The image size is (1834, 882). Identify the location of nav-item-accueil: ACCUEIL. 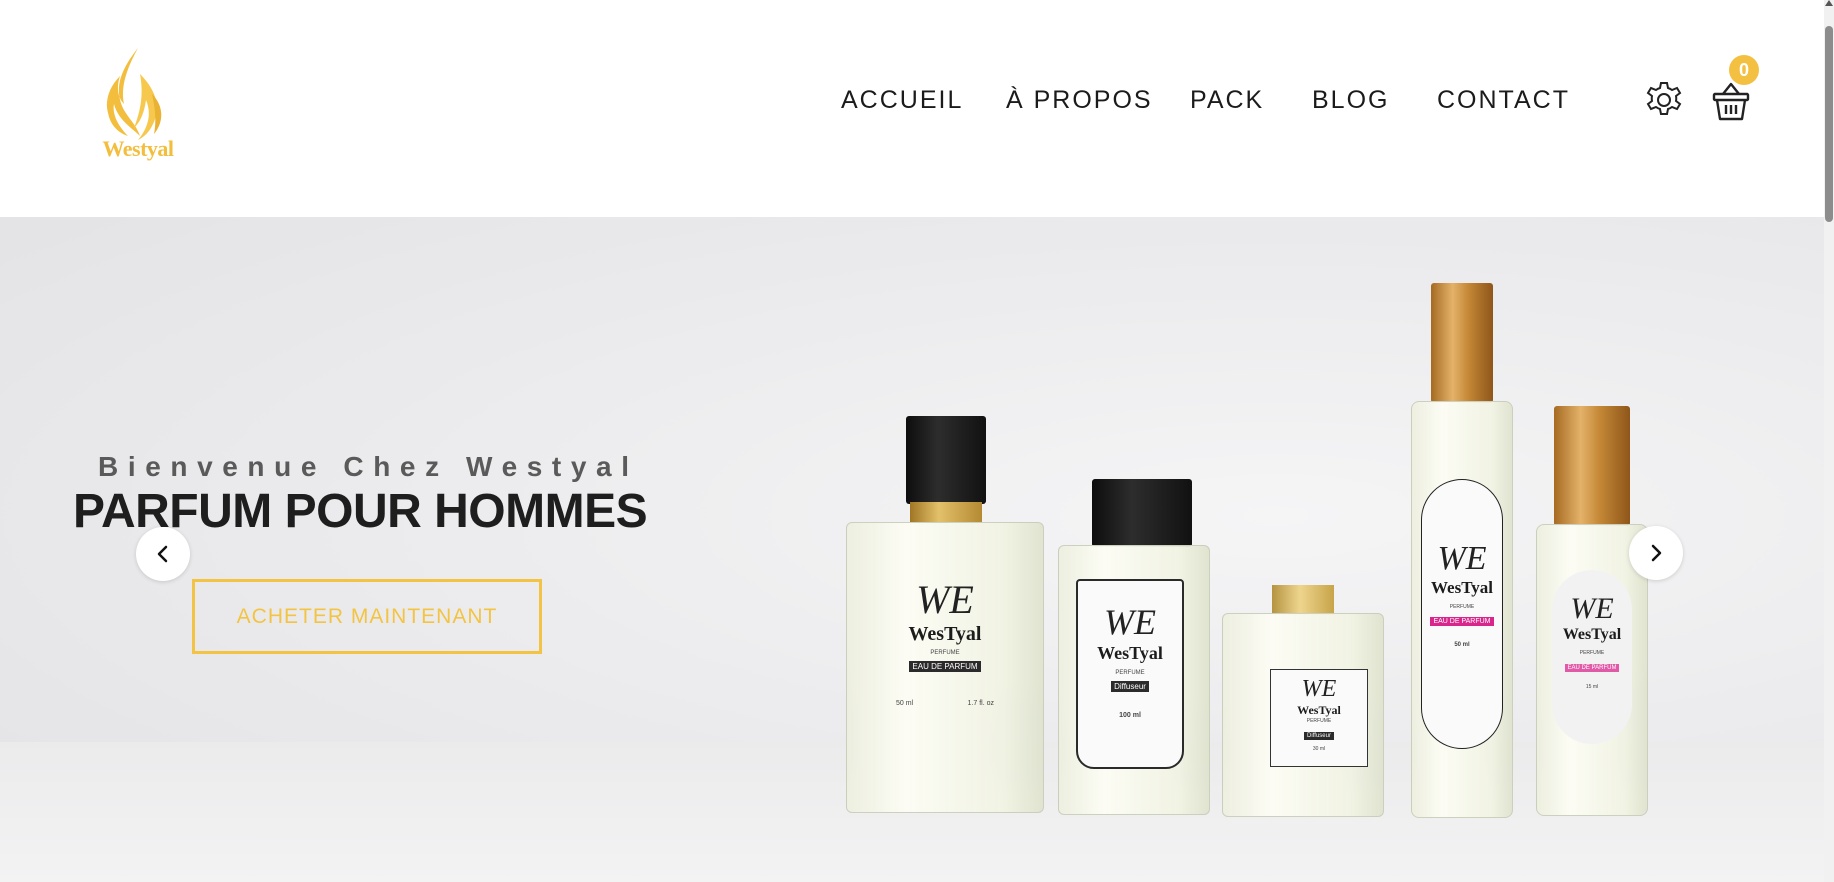
(902, 100).